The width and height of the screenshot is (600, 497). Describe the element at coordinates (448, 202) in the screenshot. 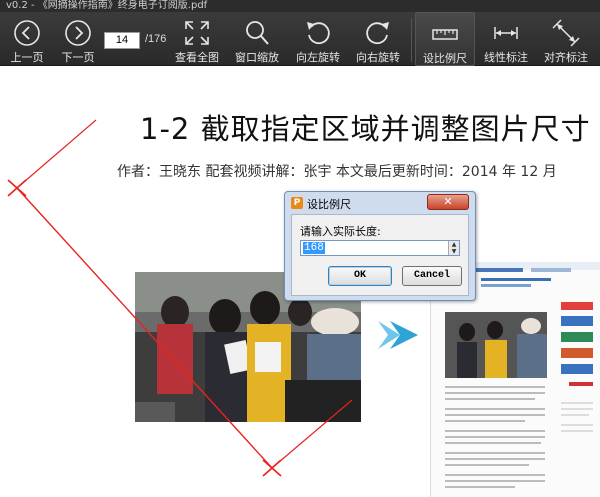

I see `close-button: ✕` at that location.